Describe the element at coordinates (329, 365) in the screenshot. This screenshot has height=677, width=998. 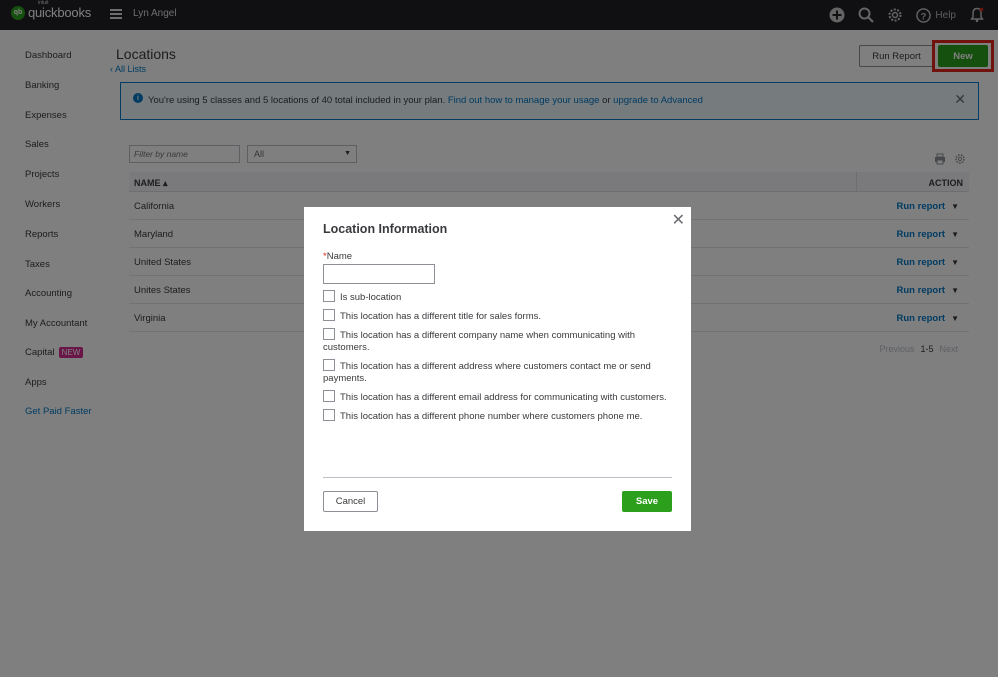
I see `different-address-checkbox` at that location.